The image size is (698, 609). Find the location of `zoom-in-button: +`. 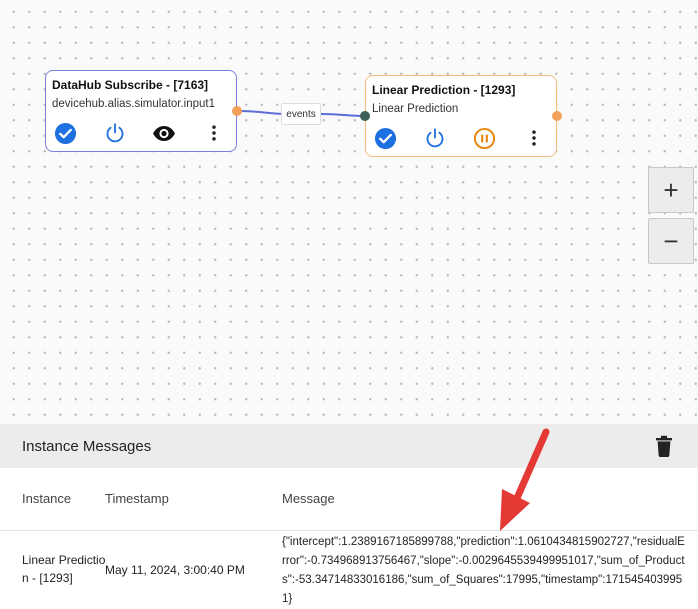

zoom-in-button: + is located at coordinates (671, 190).